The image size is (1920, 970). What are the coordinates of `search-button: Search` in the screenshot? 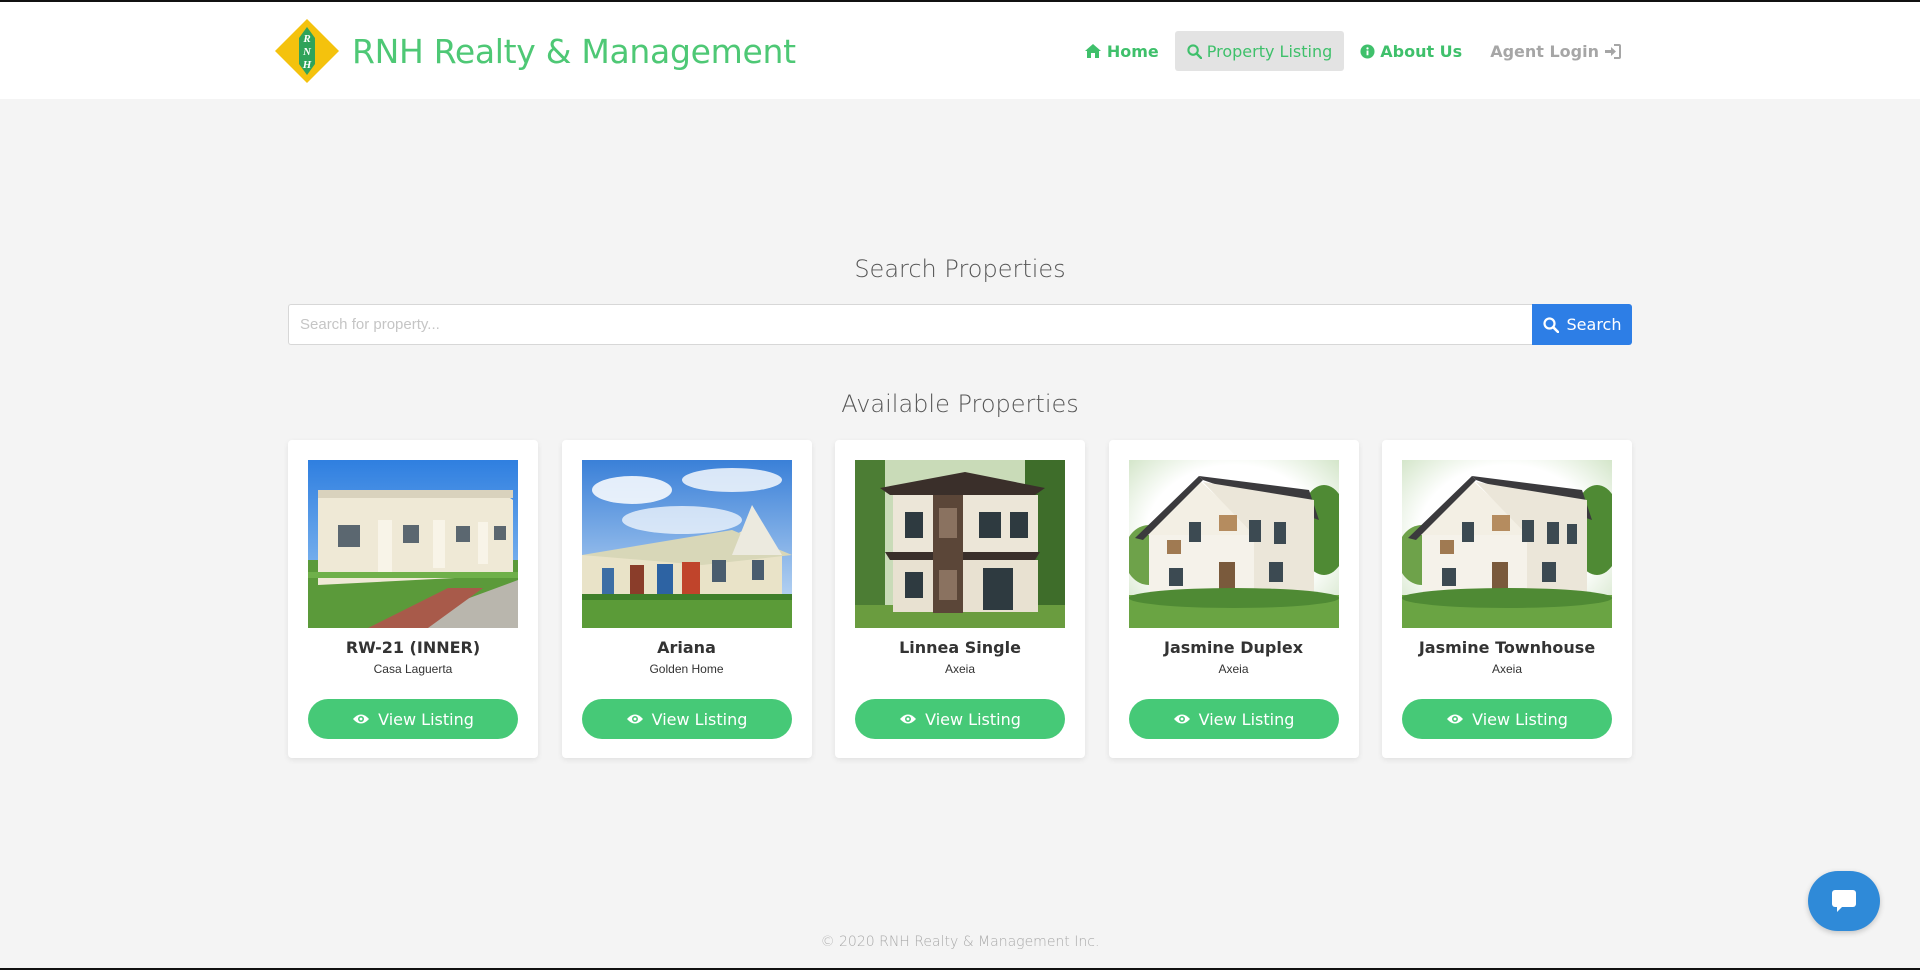 It's located at (1582, 324).